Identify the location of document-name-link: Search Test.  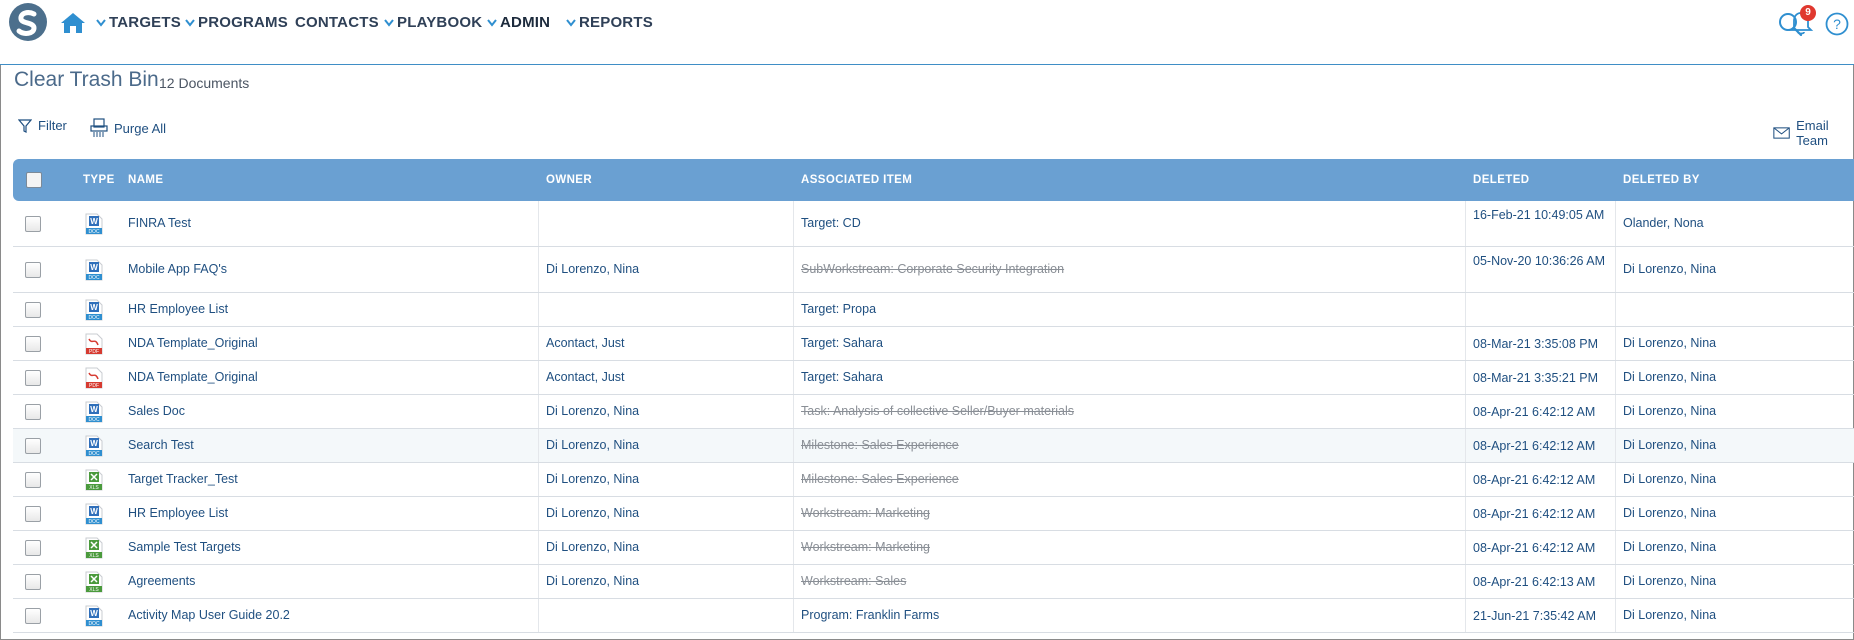
(161, 445).